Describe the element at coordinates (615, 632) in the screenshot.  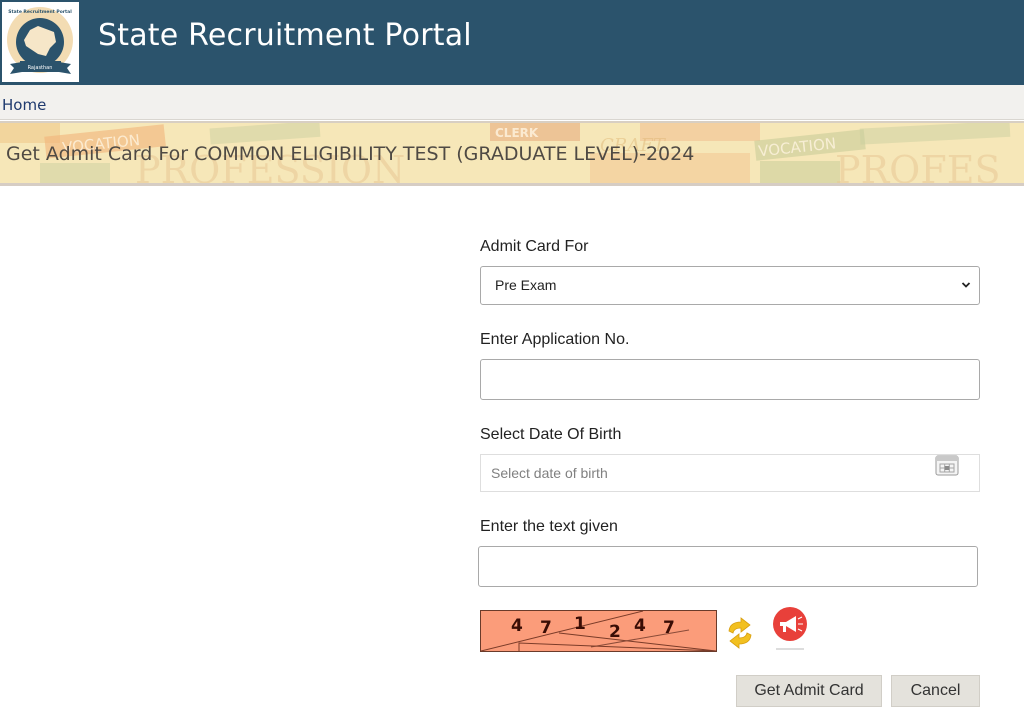
I see `captcha-char: 2` at that location.